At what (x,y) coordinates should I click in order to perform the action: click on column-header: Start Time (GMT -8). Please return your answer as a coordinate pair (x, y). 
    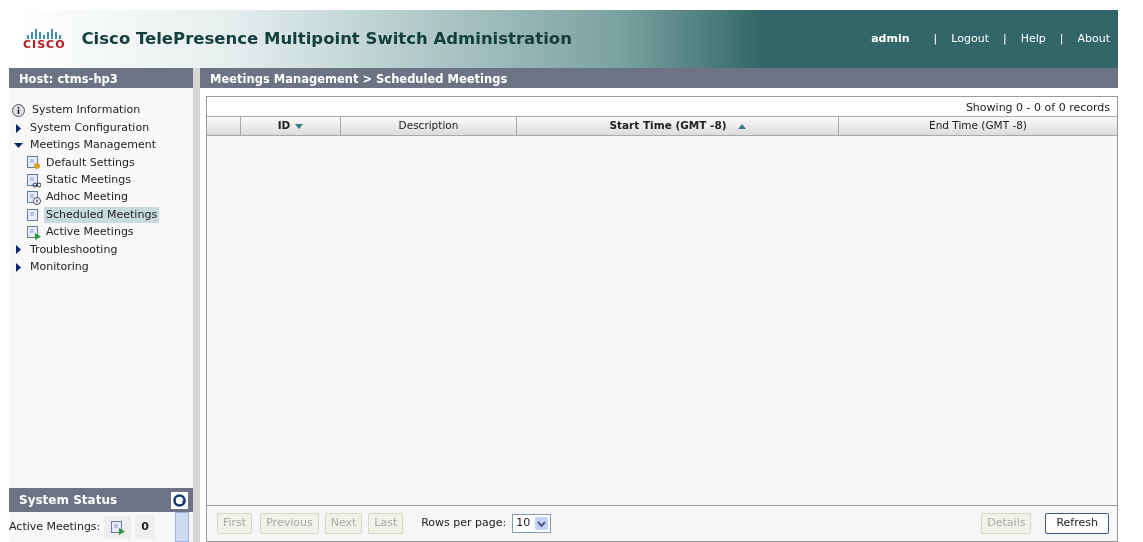
    Looking at the image, I should click on (678, 126).